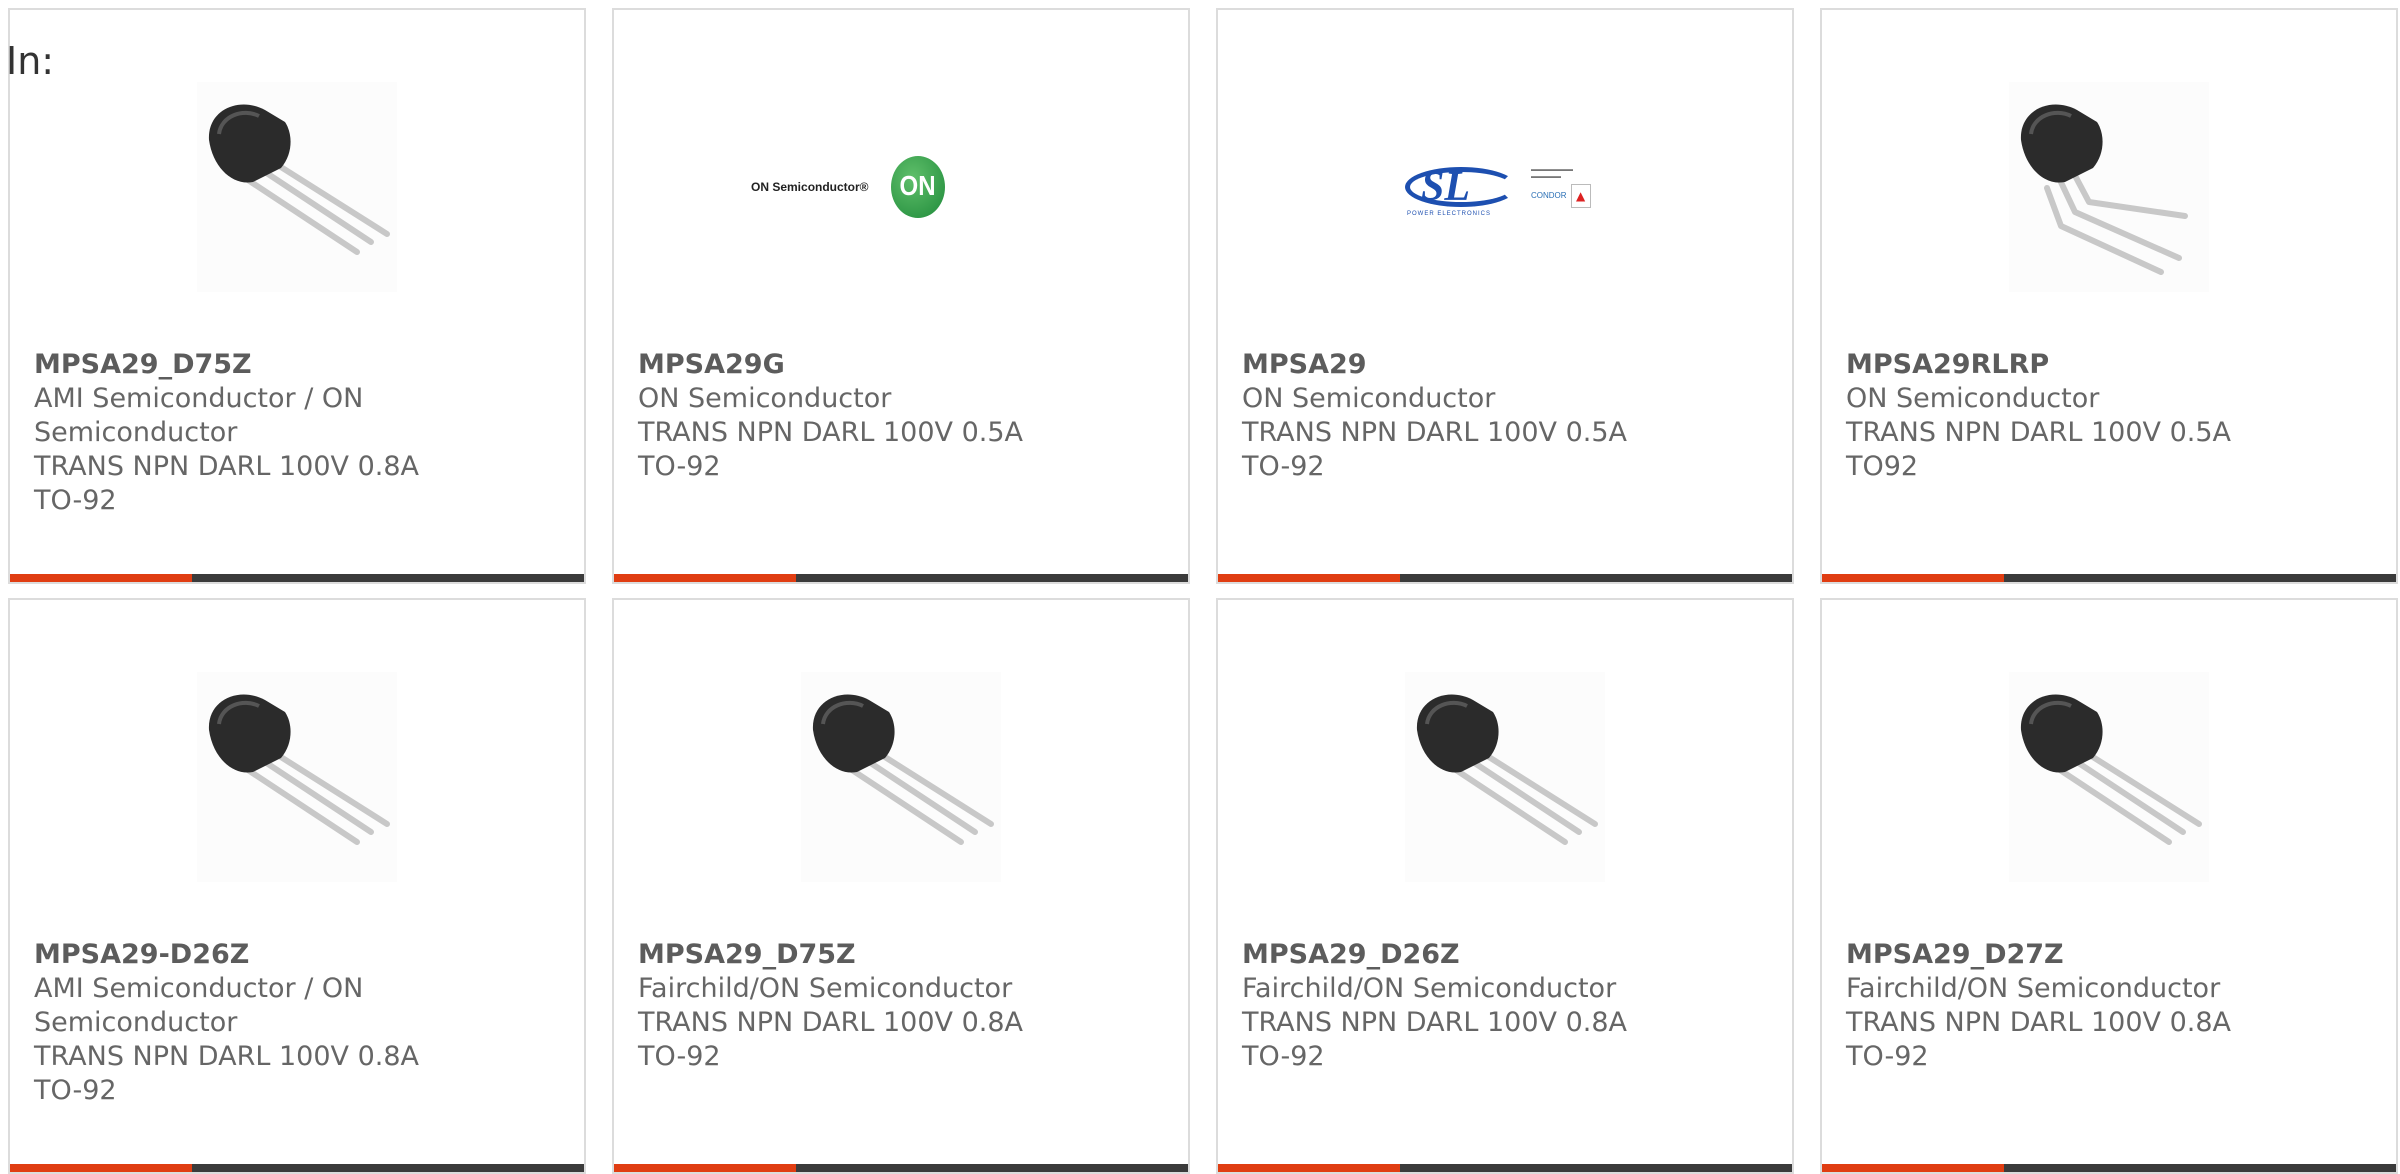 The height and width of the screenshot is (1174, 2400). I want to click on logo-mark: SL, so click(1446, 187).